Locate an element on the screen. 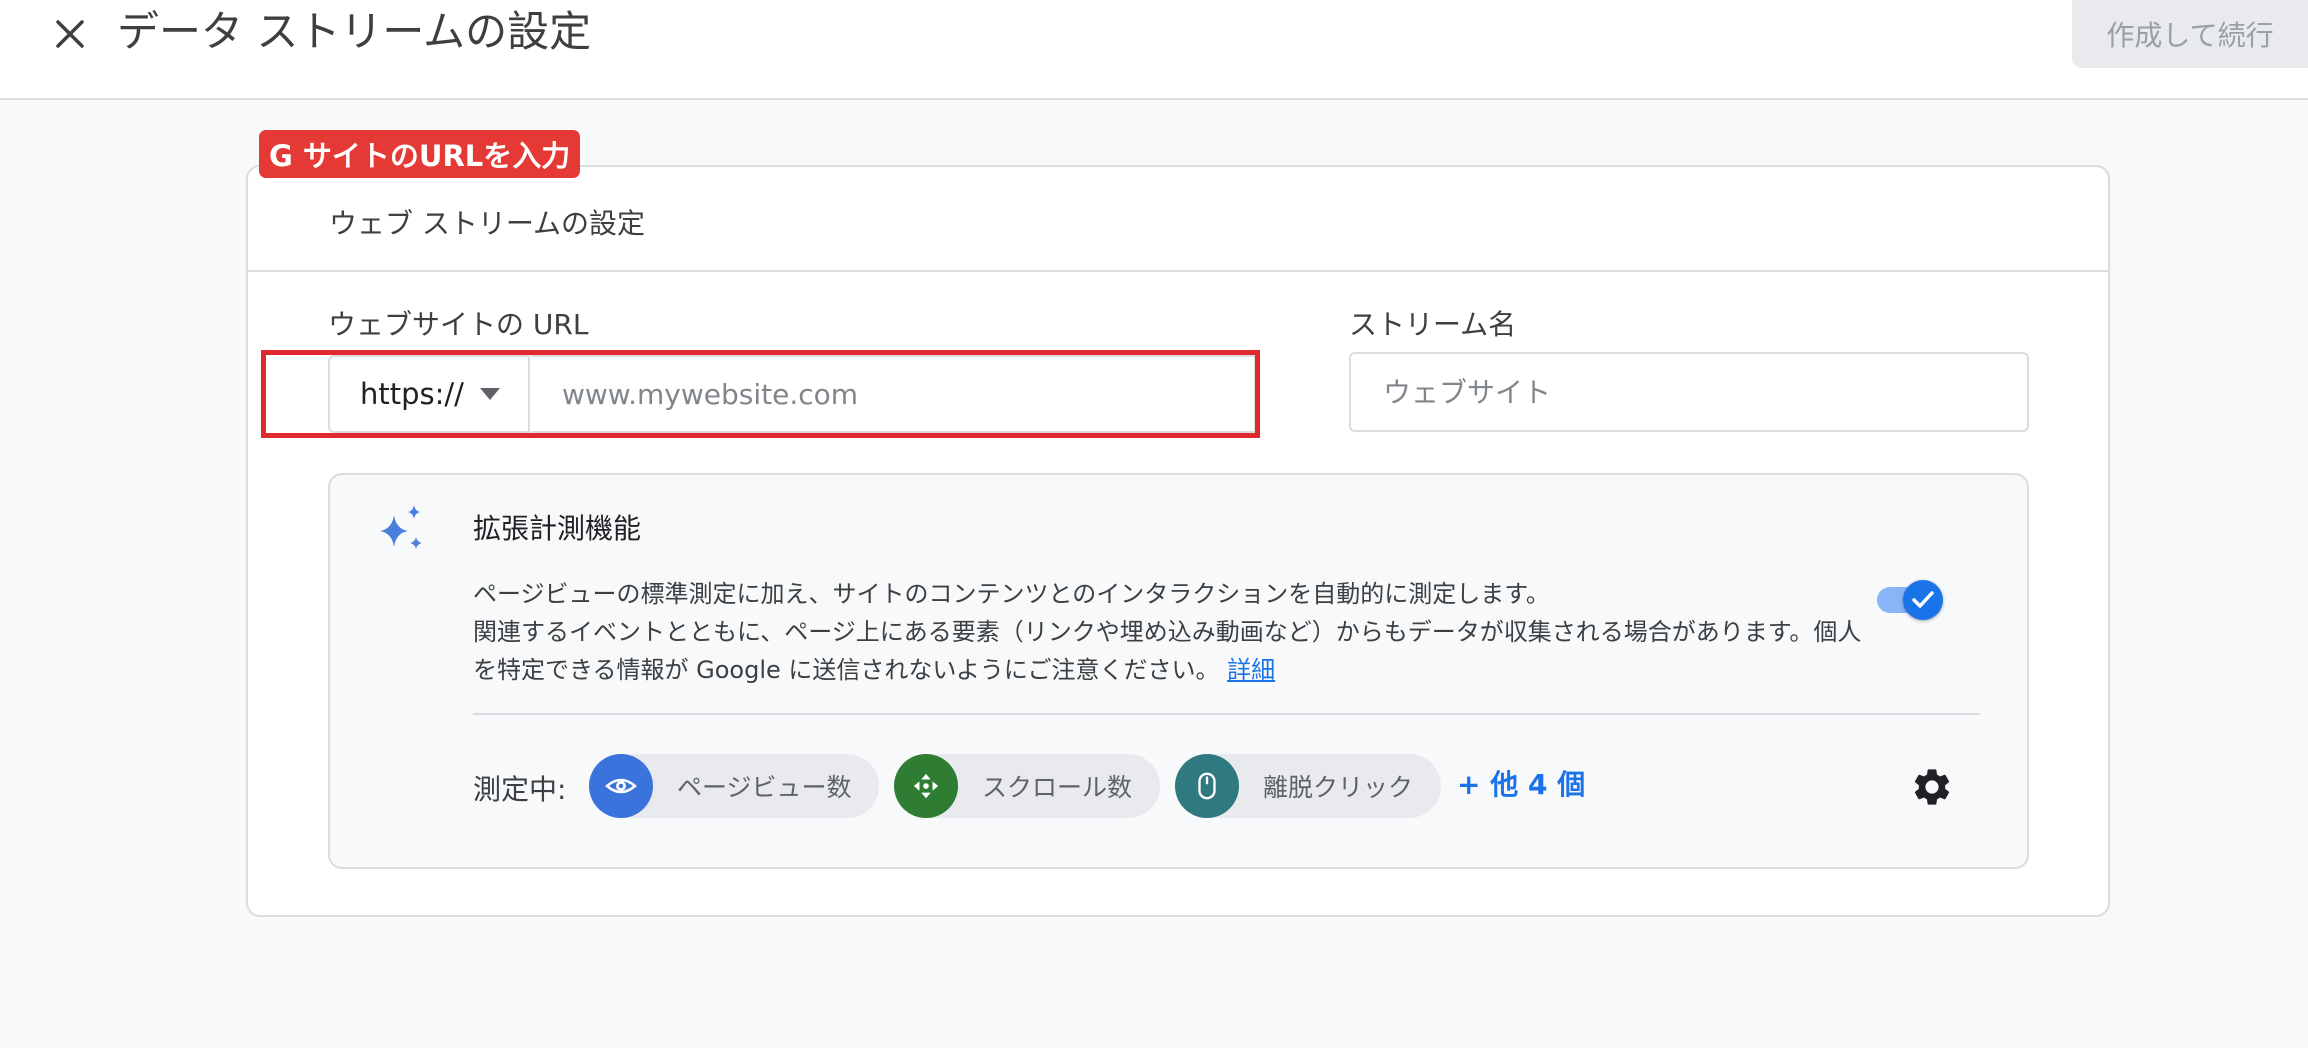  chip-scrolls: スクロール数 is located at coordinates (1027, 786).